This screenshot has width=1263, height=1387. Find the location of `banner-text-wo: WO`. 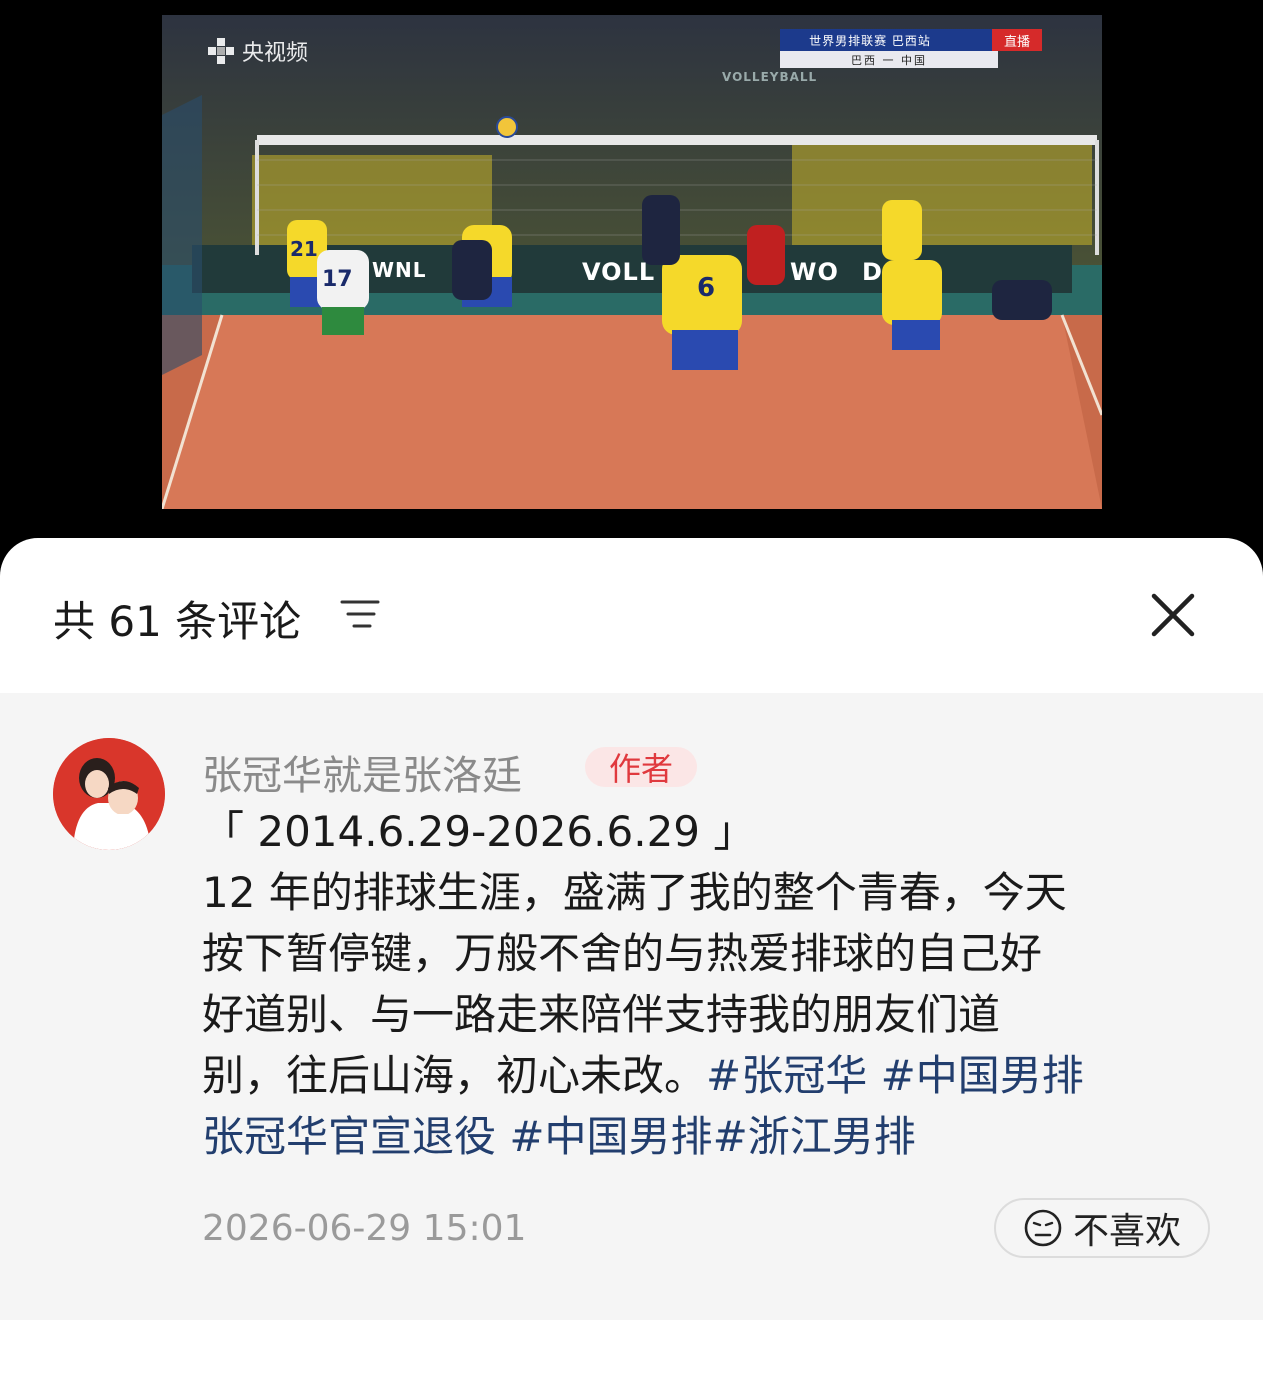

banner-text-wo: WO is located at coordinates (814, 272).